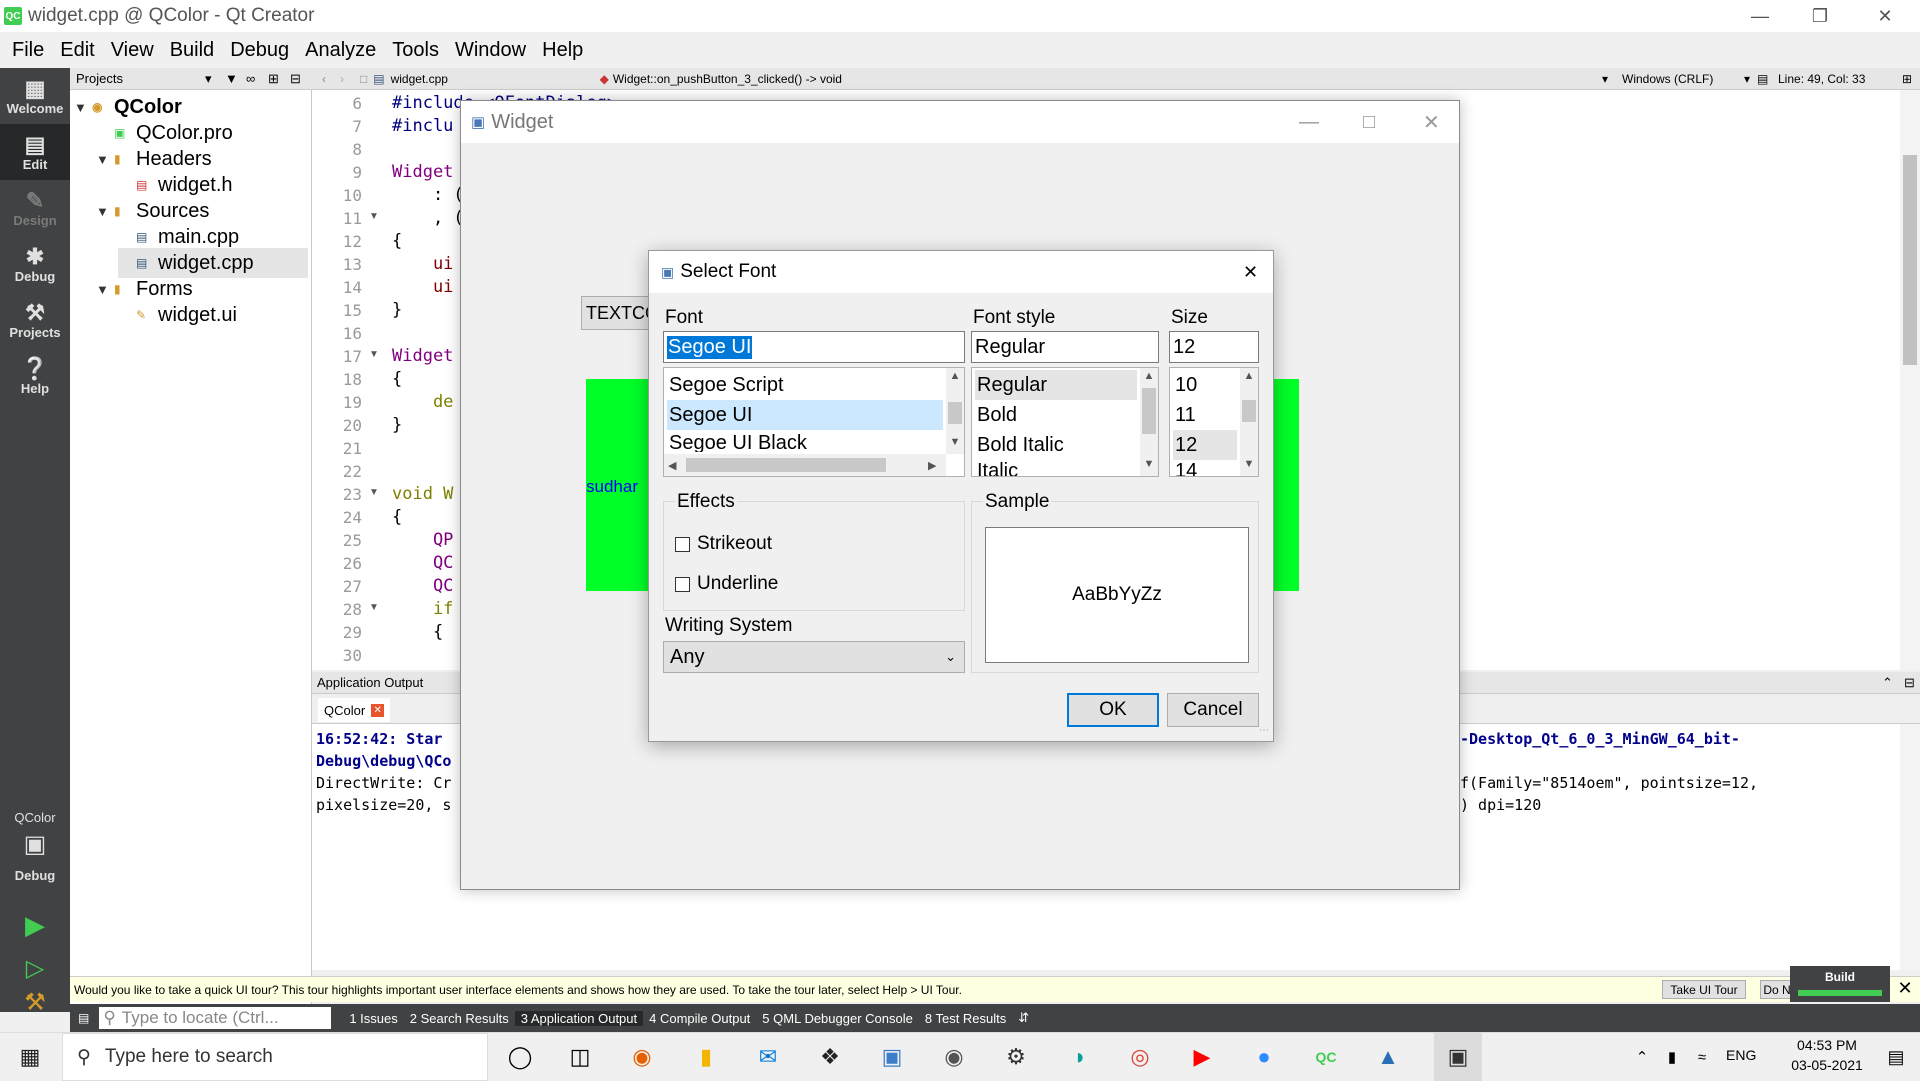 The height and width of the screenshot is (1081, 1920). What do you see at coordinates (1642, 1057) in the screenshot?
I see `chevron-up-icon: ⌃` at bounding box center [1642, 1057].